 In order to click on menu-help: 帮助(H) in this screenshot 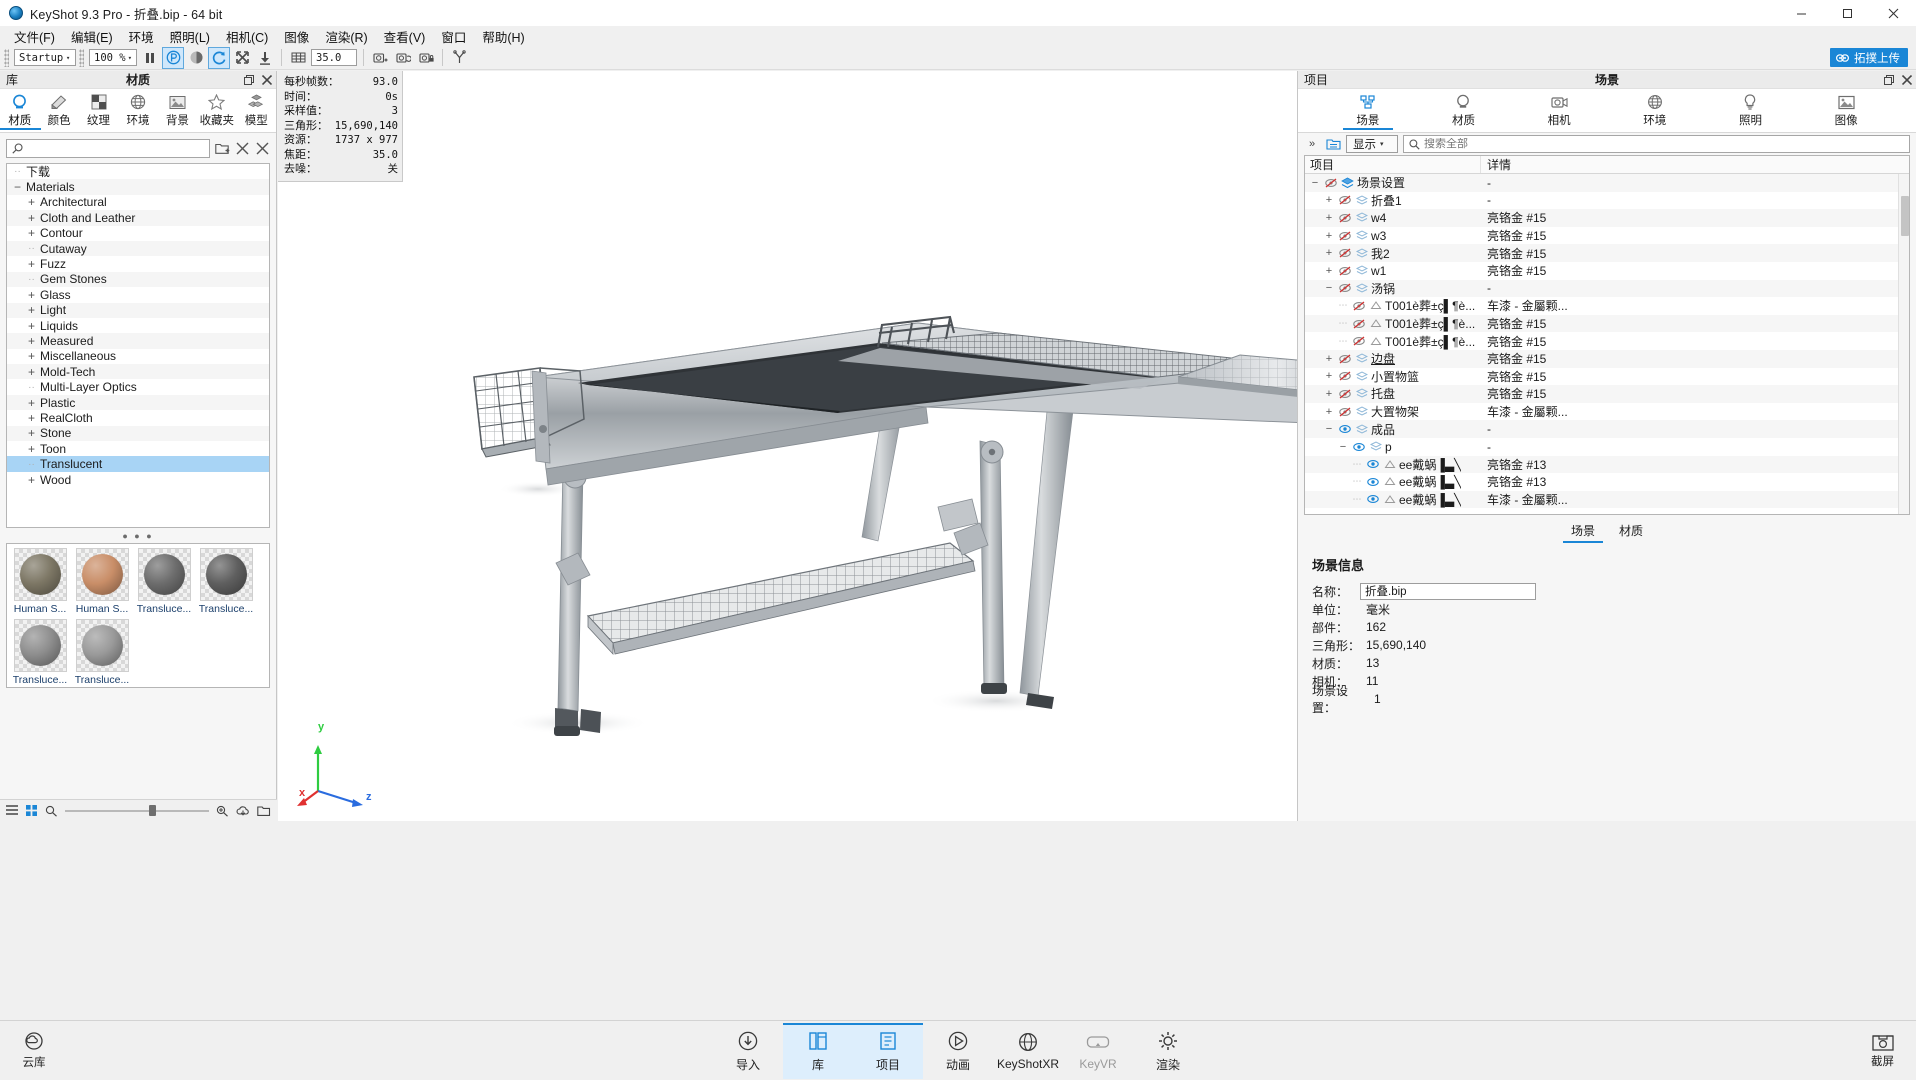, I will do `click(503, 36)`.